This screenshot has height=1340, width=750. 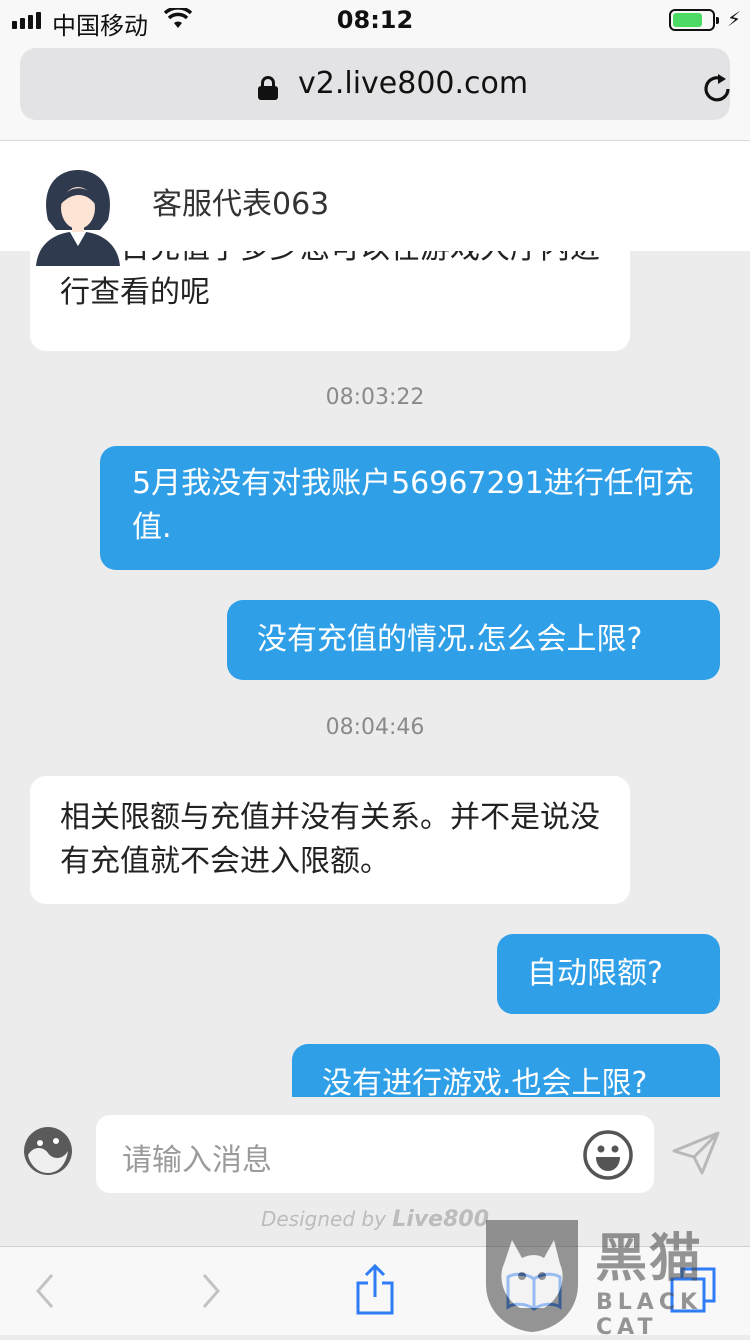 What do you see at coordinates (375, 397) in the screenshot?
I see `message-timestamp: 08:03:22` at bounding box center [375, 397].